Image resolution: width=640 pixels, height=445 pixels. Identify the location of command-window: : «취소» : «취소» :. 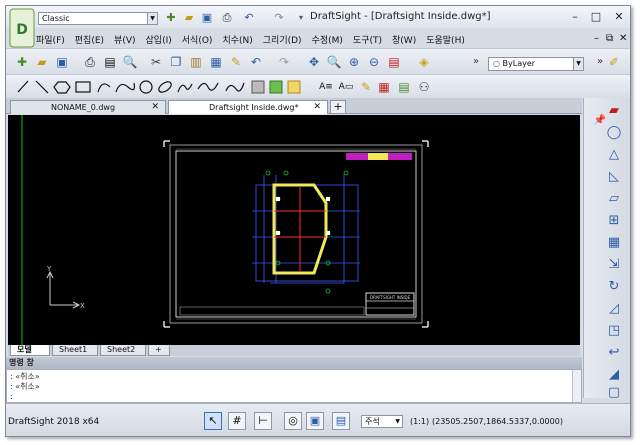
(294, 386).